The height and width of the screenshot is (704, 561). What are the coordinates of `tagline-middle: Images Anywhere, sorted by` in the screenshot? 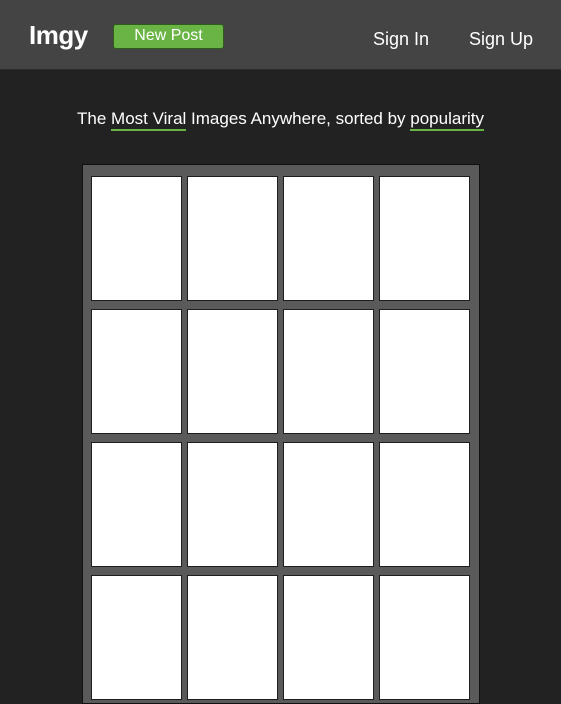 It's located at (298, 118).